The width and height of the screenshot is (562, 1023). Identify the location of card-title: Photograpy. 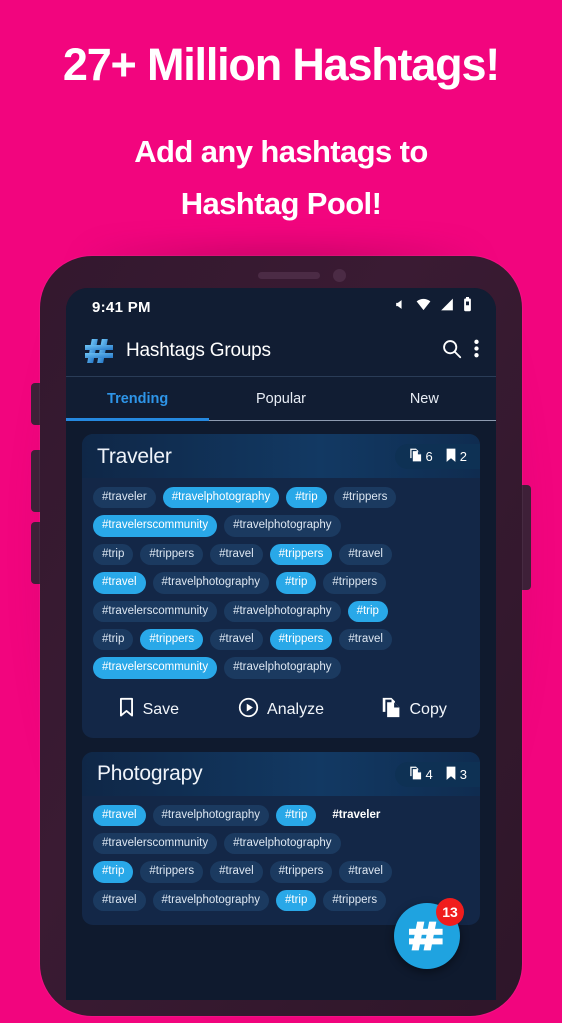
(150, 774).